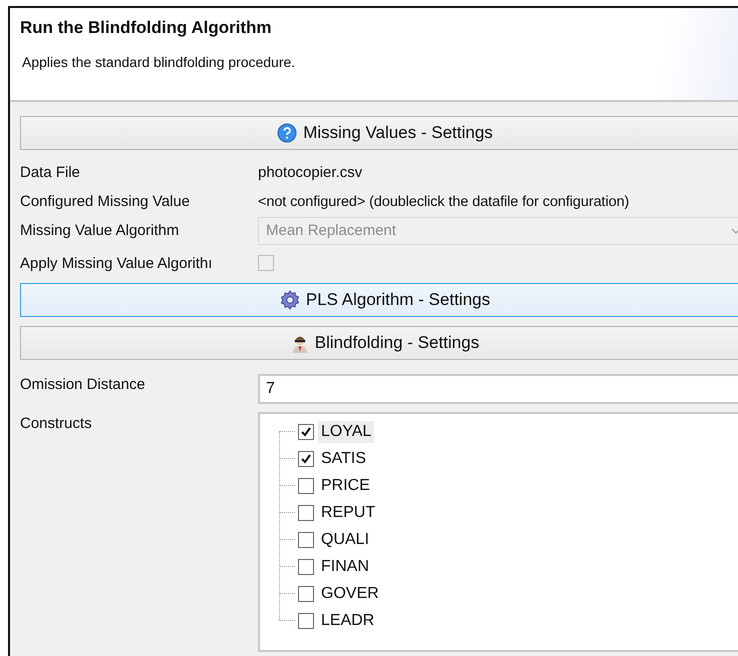  What do you see at coordinates (117, 263) in the screenshot?
I see `field-label: Apply Missing Value Algorithı` at bounding box center [117, 263].